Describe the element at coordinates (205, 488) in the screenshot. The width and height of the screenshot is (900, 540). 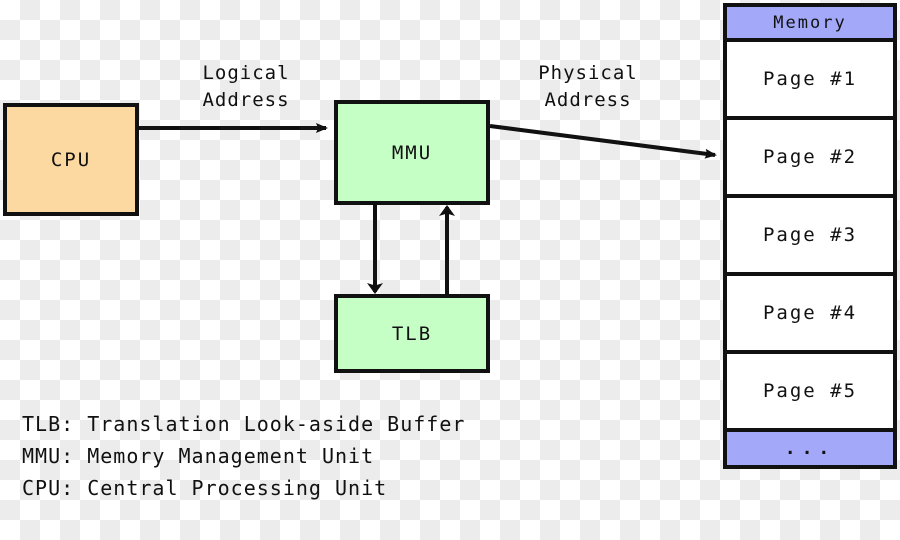
I see `legend-item-cpu: CPU: Central Processing Unit` at that location.